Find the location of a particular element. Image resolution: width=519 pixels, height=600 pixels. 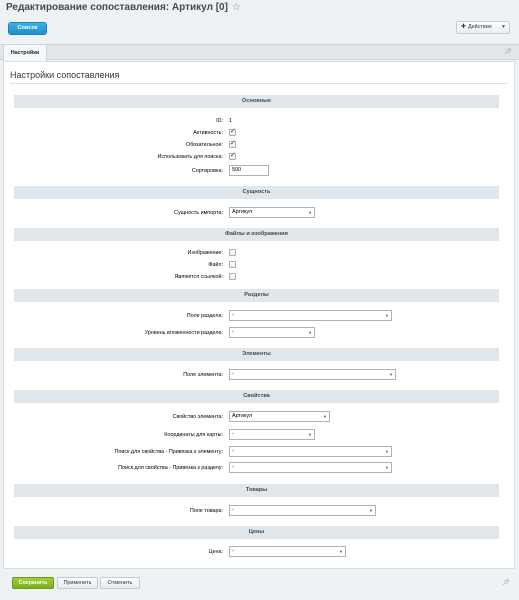

section-prices: Цены is located at coordinates (256, 532).